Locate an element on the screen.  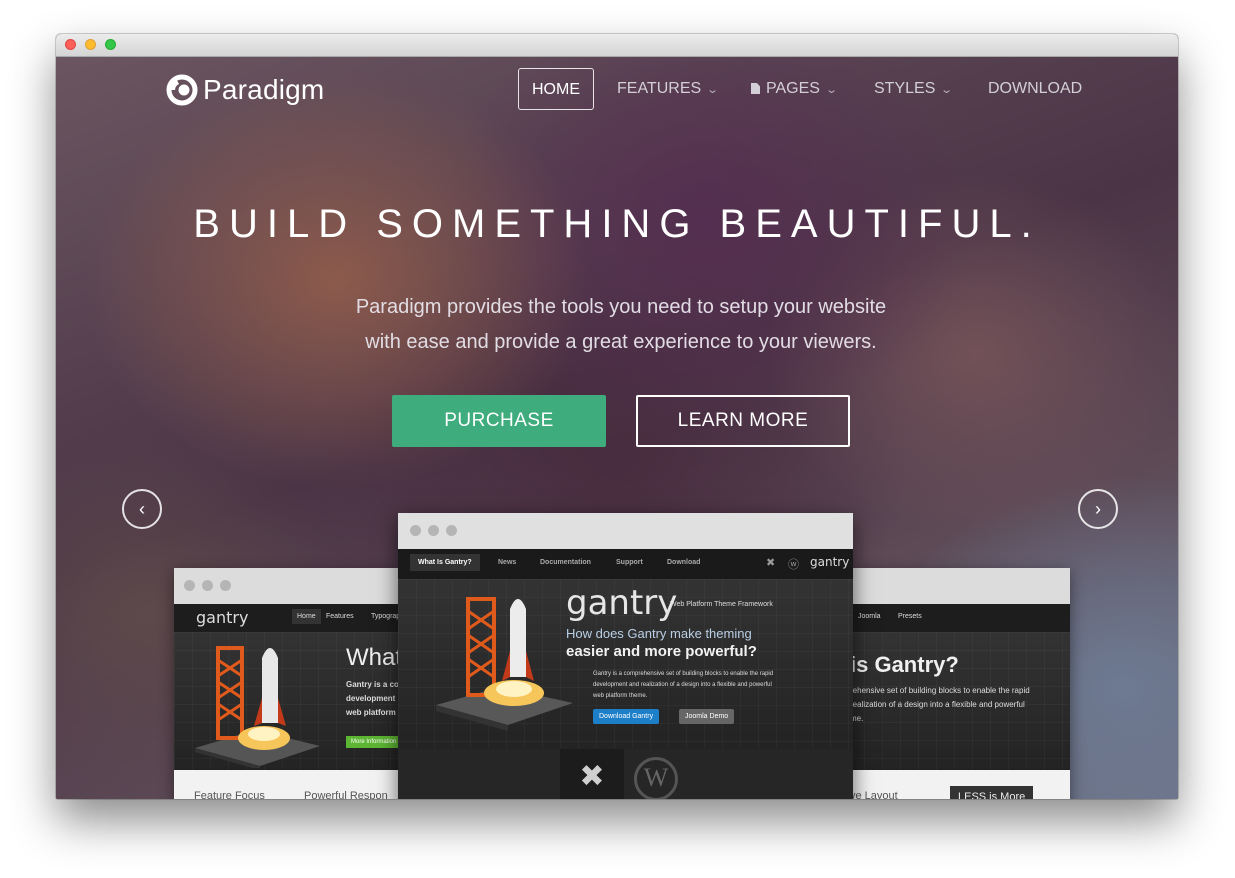
screenshot-mockup-left: gantry Home Features Typograp What Gantr is located at coordinates (289, 683).